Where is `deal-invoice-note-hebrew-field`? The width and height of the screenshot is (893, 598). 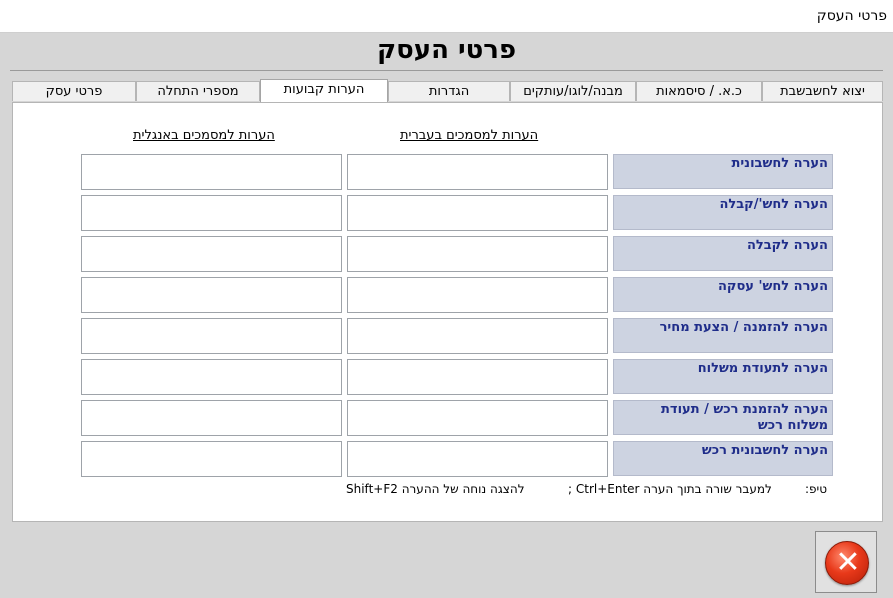
deal-invoice-note-hebrew-field is located at coordinates (477, 295).